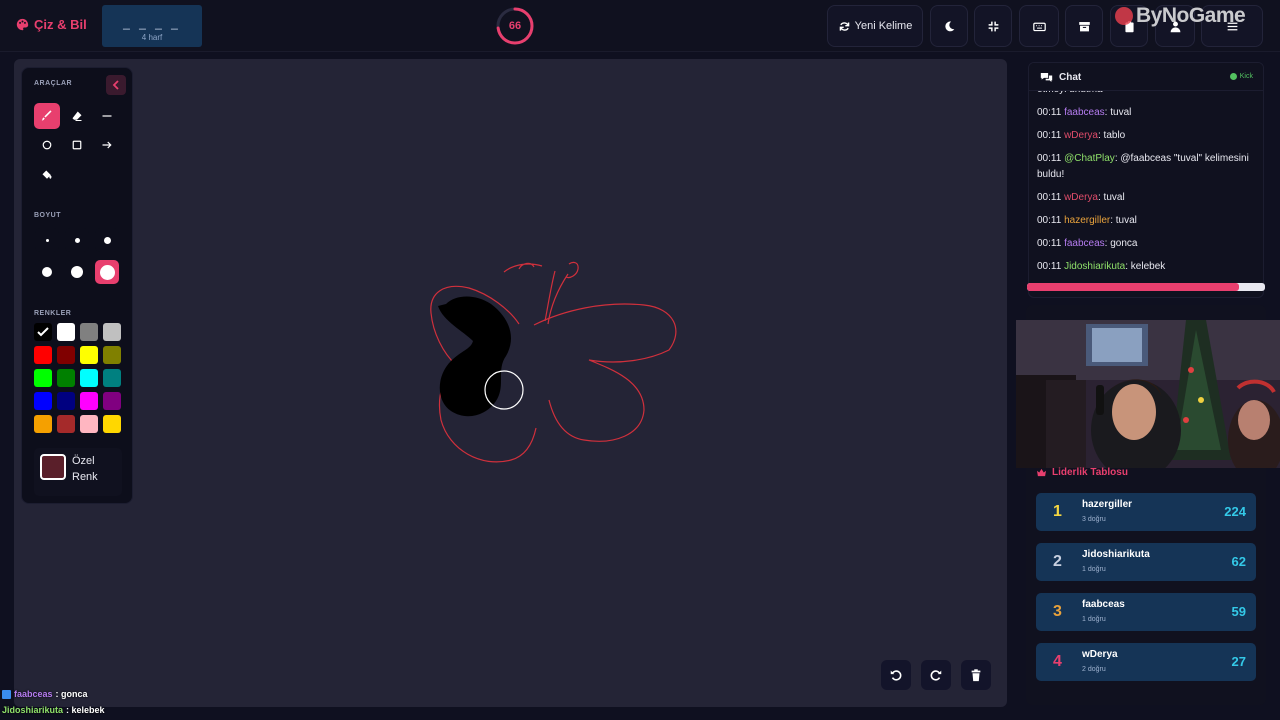  Describe the element at coordinates (152, 23) in the screenshot. I see `word-mask: _ _ _ _` at that location.